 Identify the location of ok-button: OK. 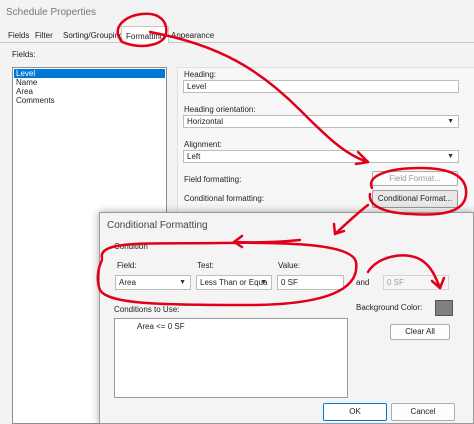
(355, 412).